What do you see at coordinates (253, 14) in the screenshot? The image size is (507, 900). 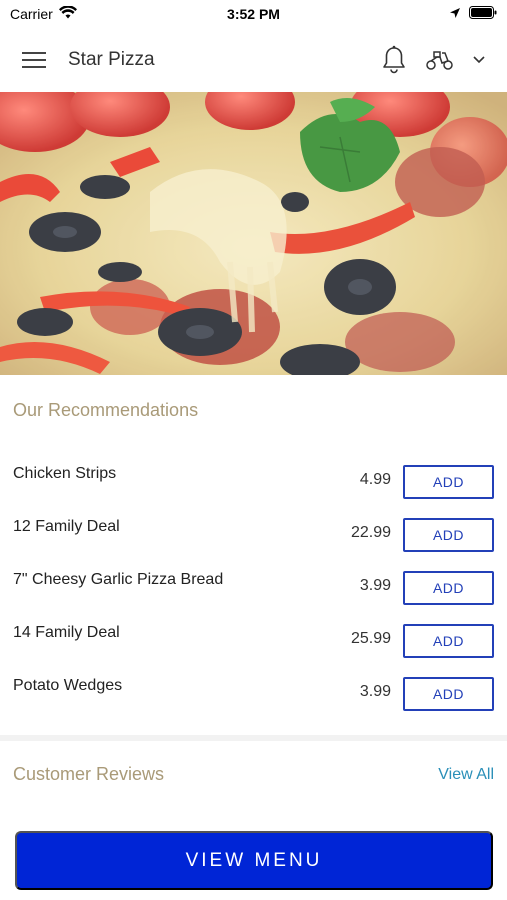 I see `status-bar: Carrier 3:52 PM` at bounding box center [253, 14].